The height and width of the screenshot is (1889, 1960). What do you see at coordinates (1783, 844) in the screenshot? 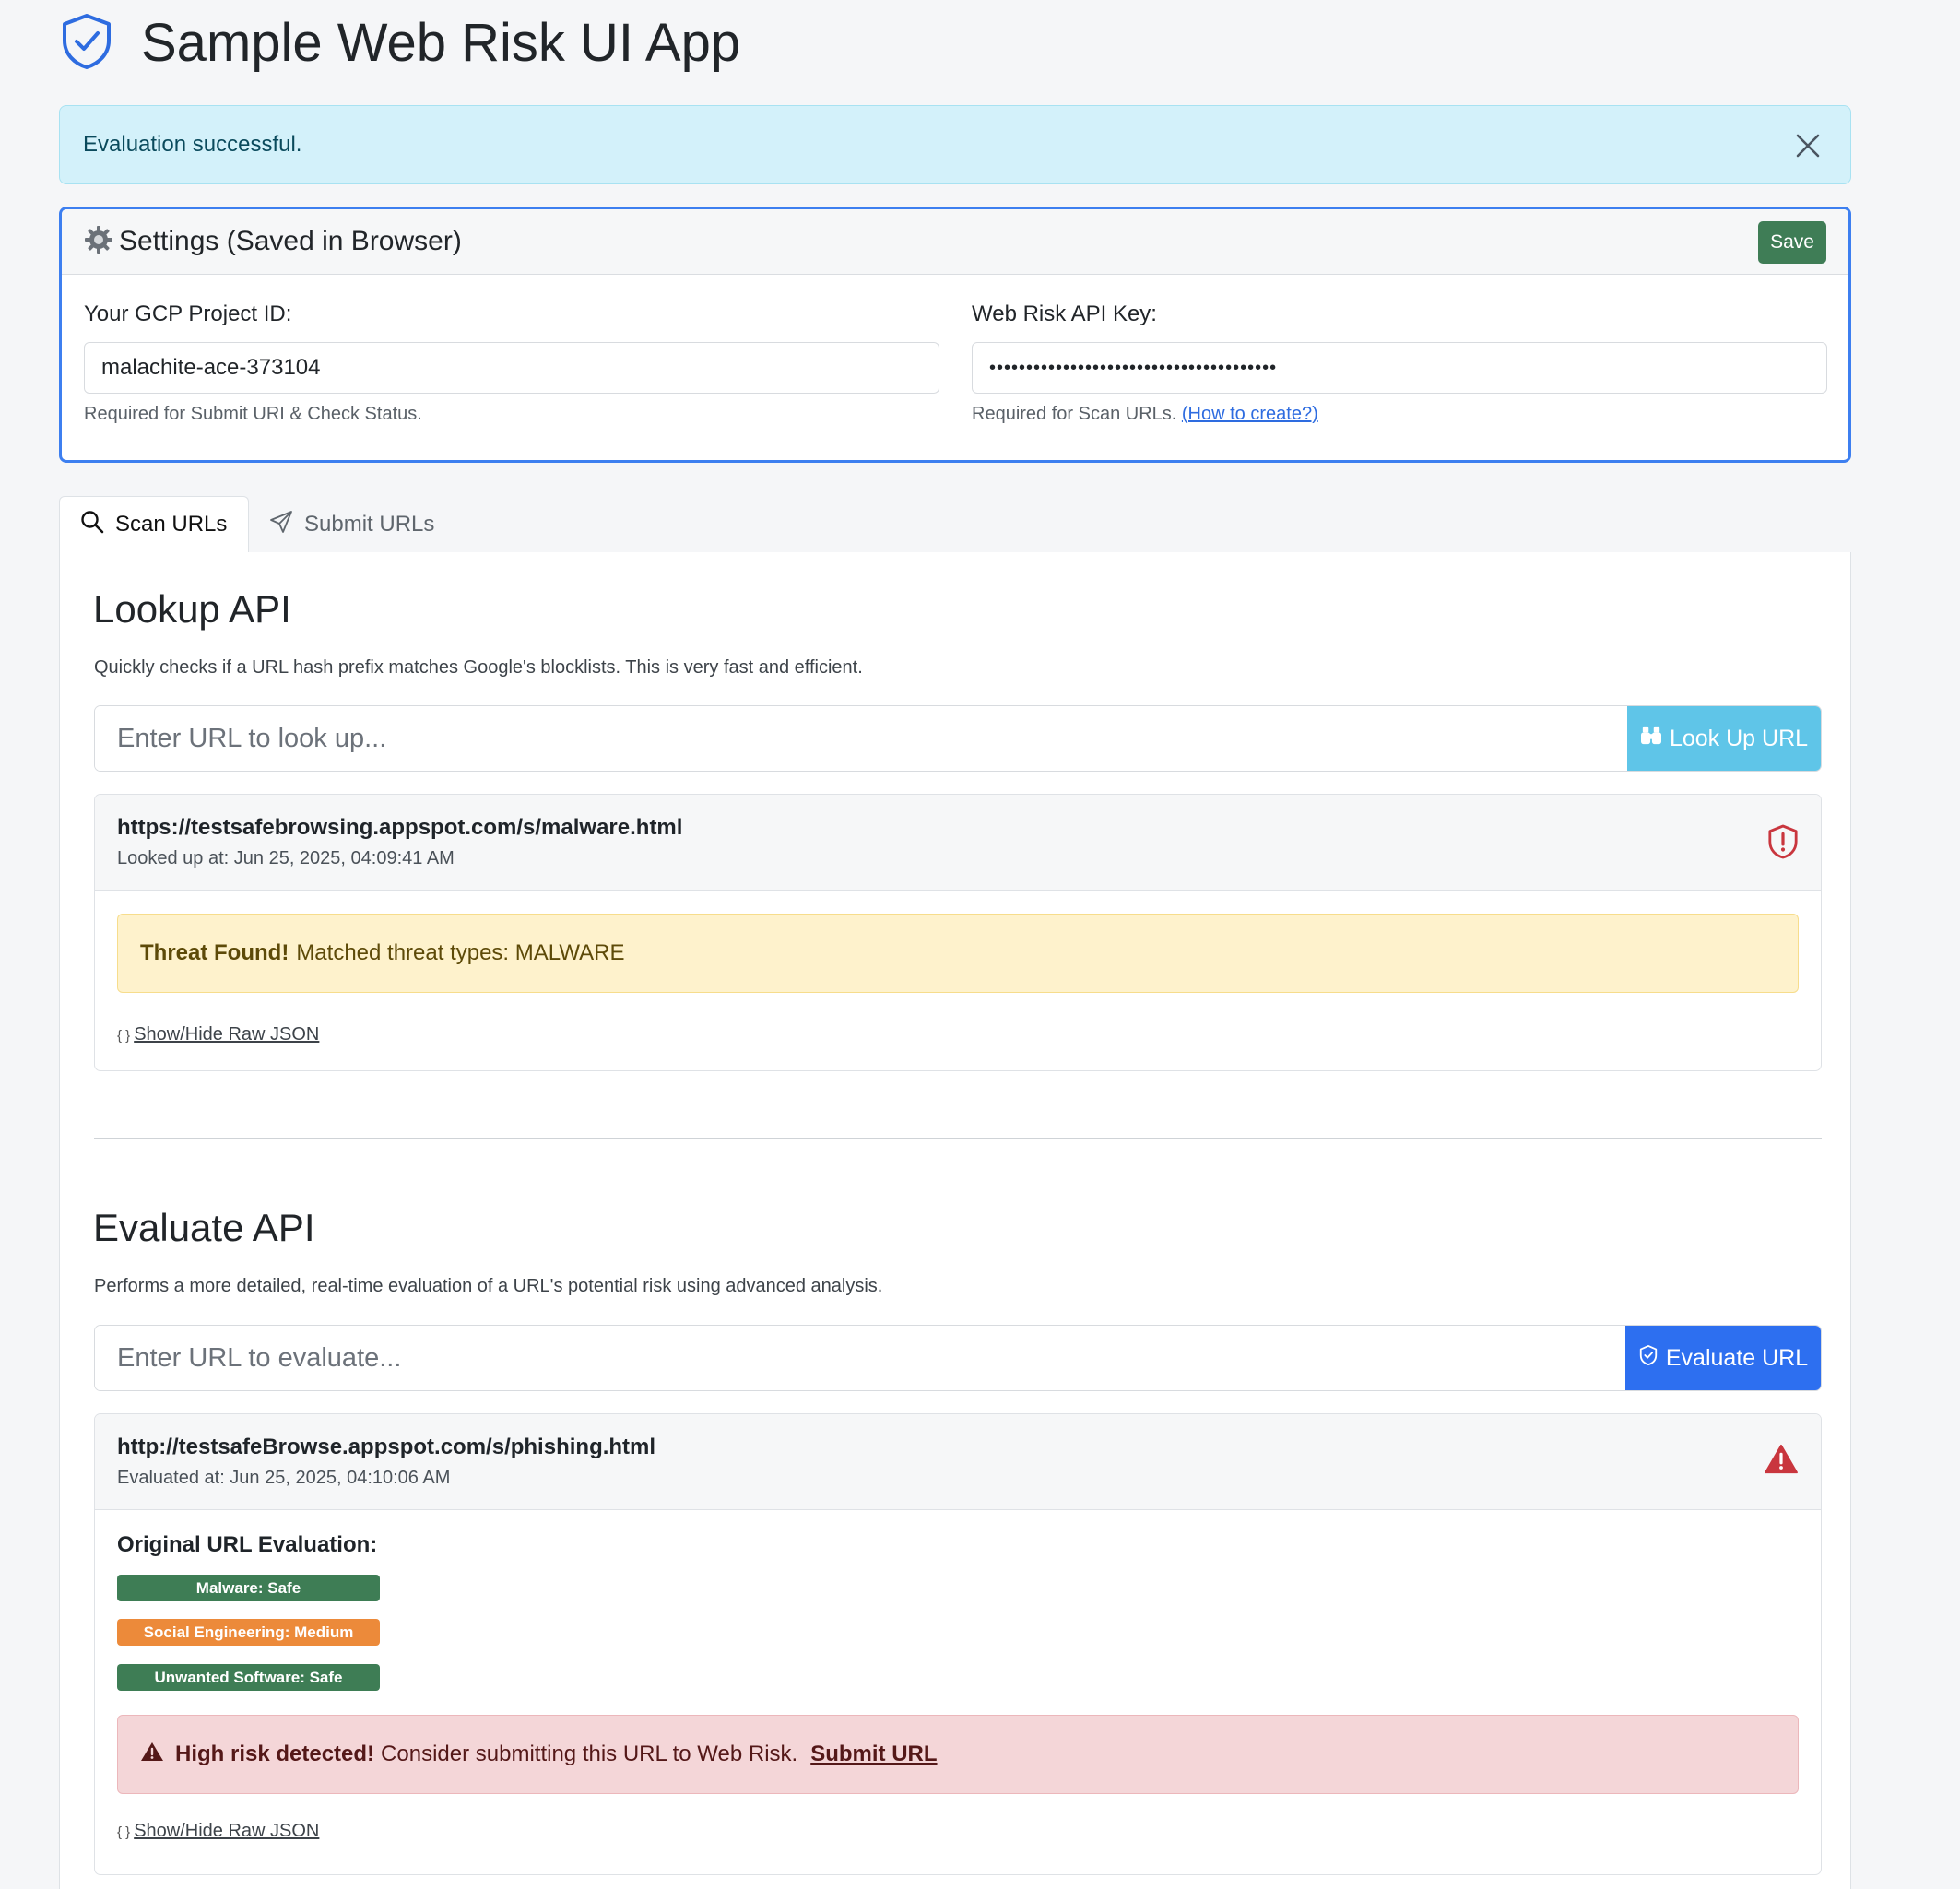
I see `shield-alert-icon` at bounding box center [1783, 844].